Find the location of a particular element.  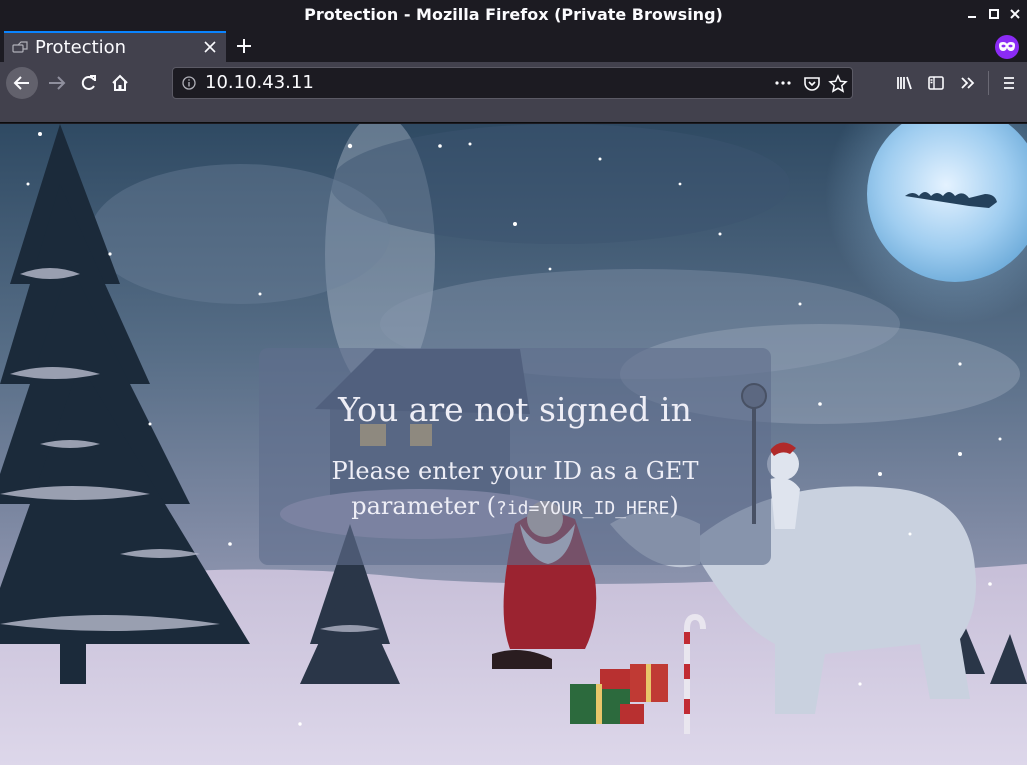

reload-icon is located at coordinates (88, 82).